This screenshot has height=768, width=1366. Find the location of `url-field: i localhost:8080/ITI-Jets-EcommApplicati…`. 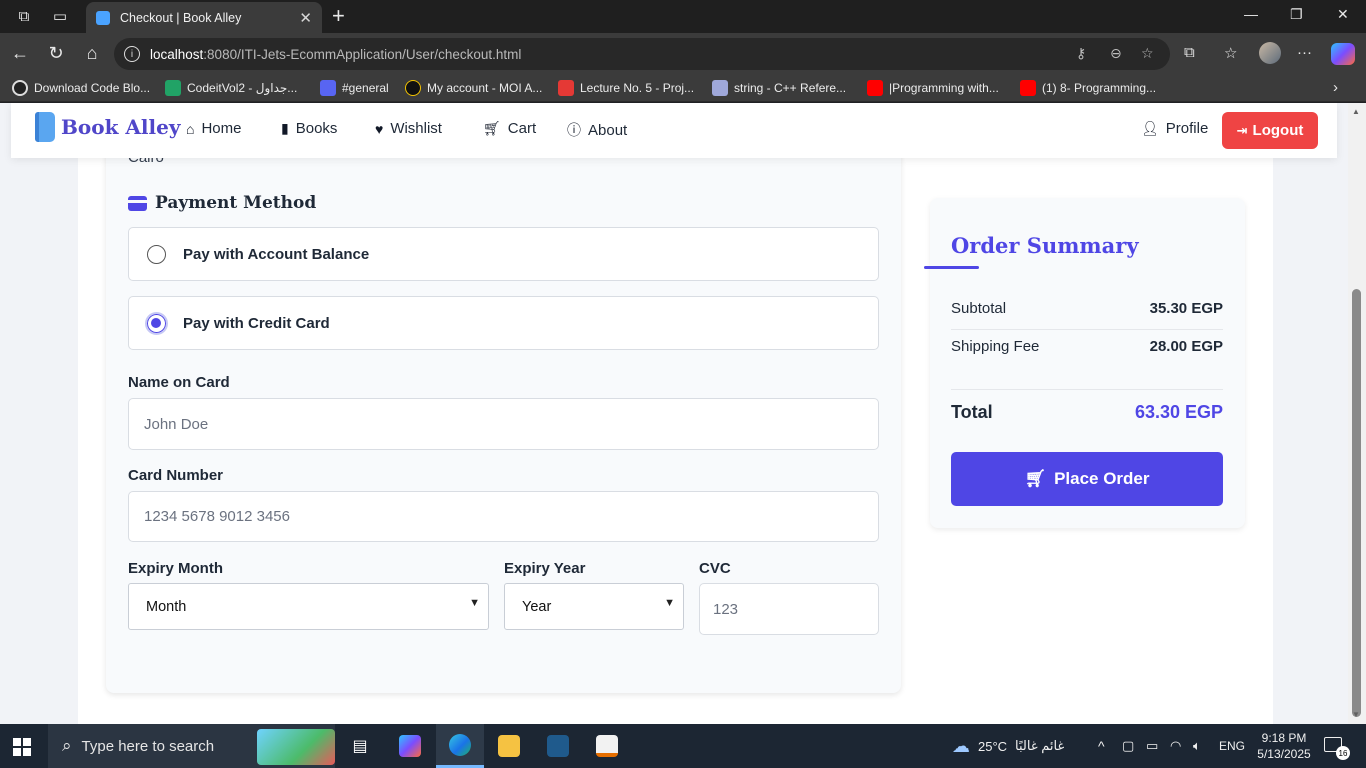

url-field: i localhost:8080/ITI-Jets-EcommApplicati… is located at coordinates (642, 54).